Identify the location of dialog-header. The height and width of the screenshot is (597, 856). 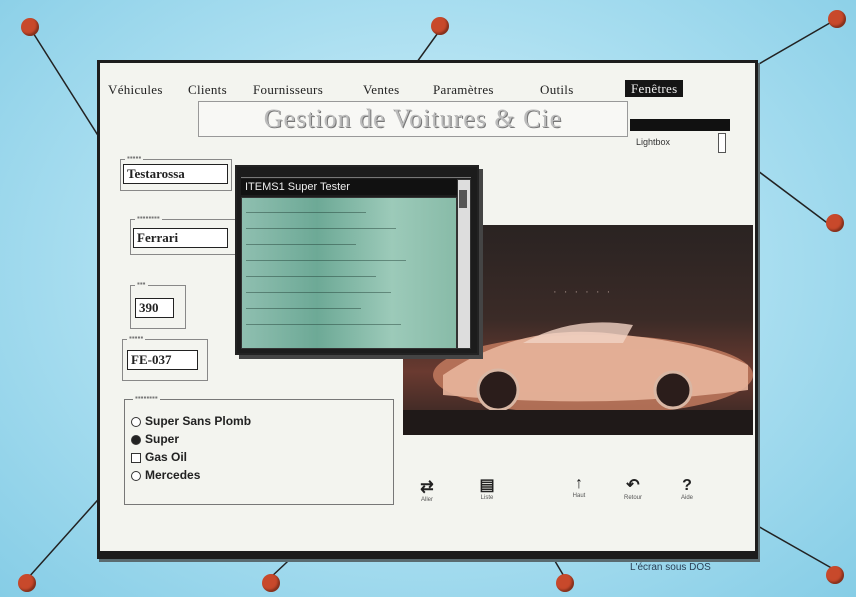
(356, 173).